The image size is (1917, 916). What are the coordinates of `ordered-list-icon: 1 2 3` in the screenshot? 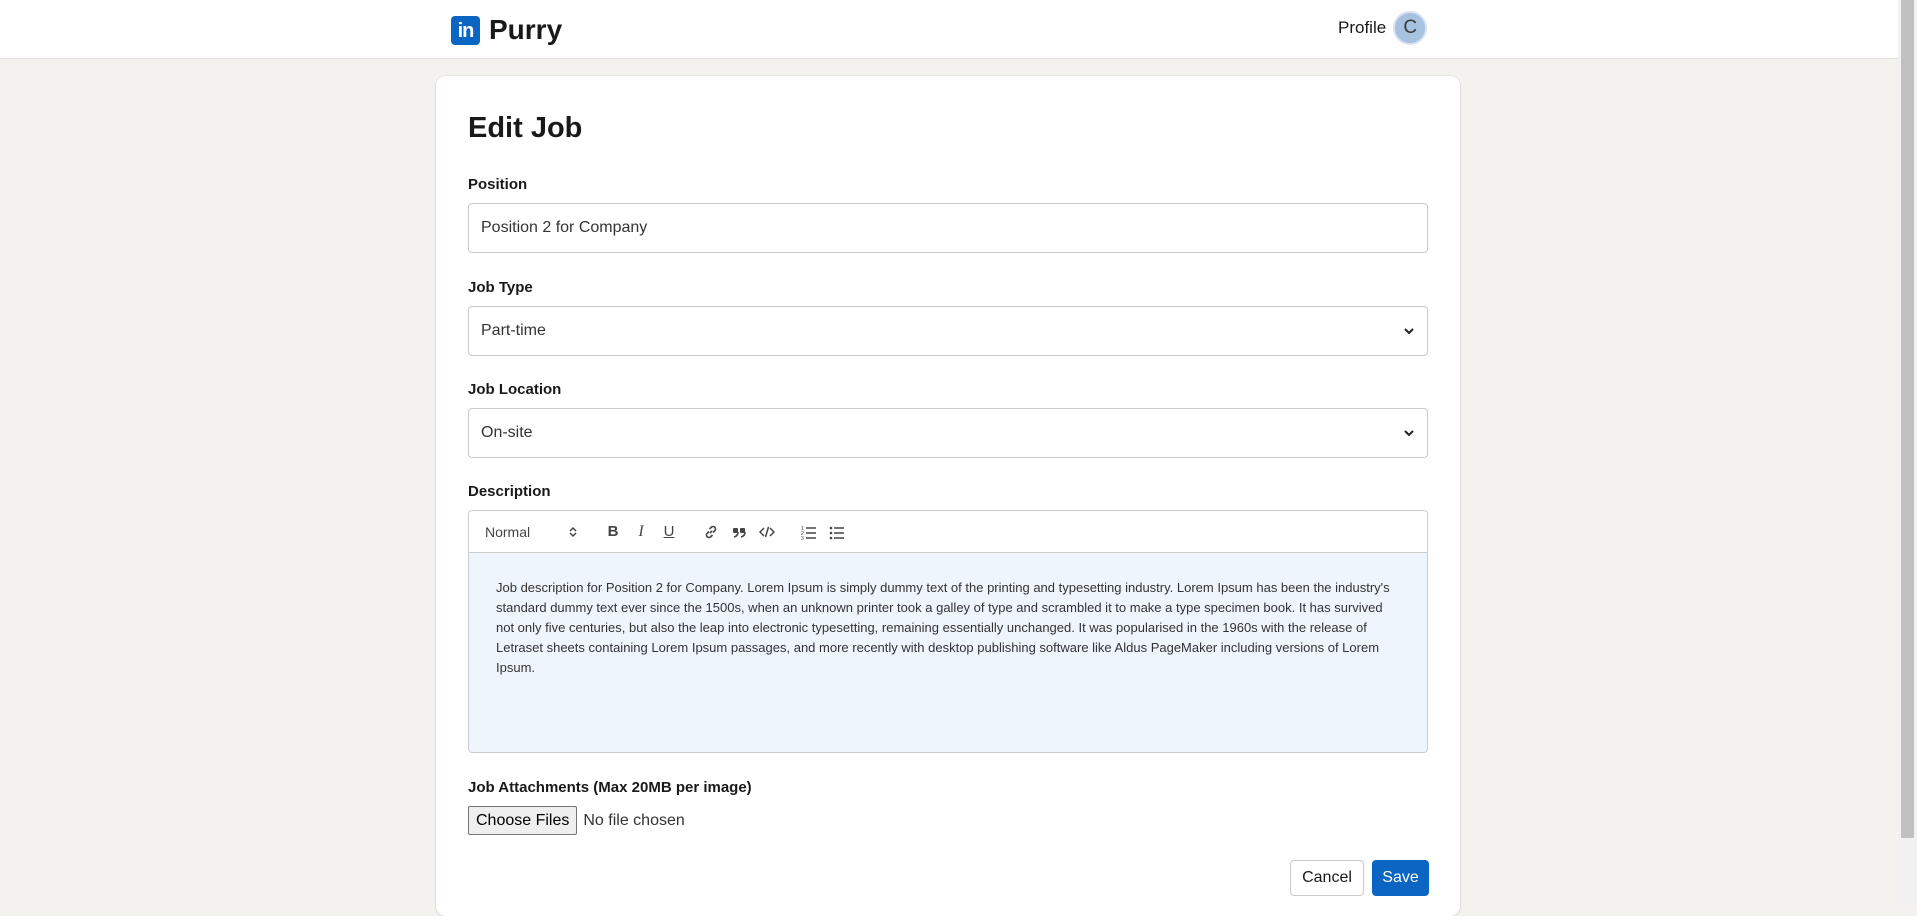 It's located at (808, 533).